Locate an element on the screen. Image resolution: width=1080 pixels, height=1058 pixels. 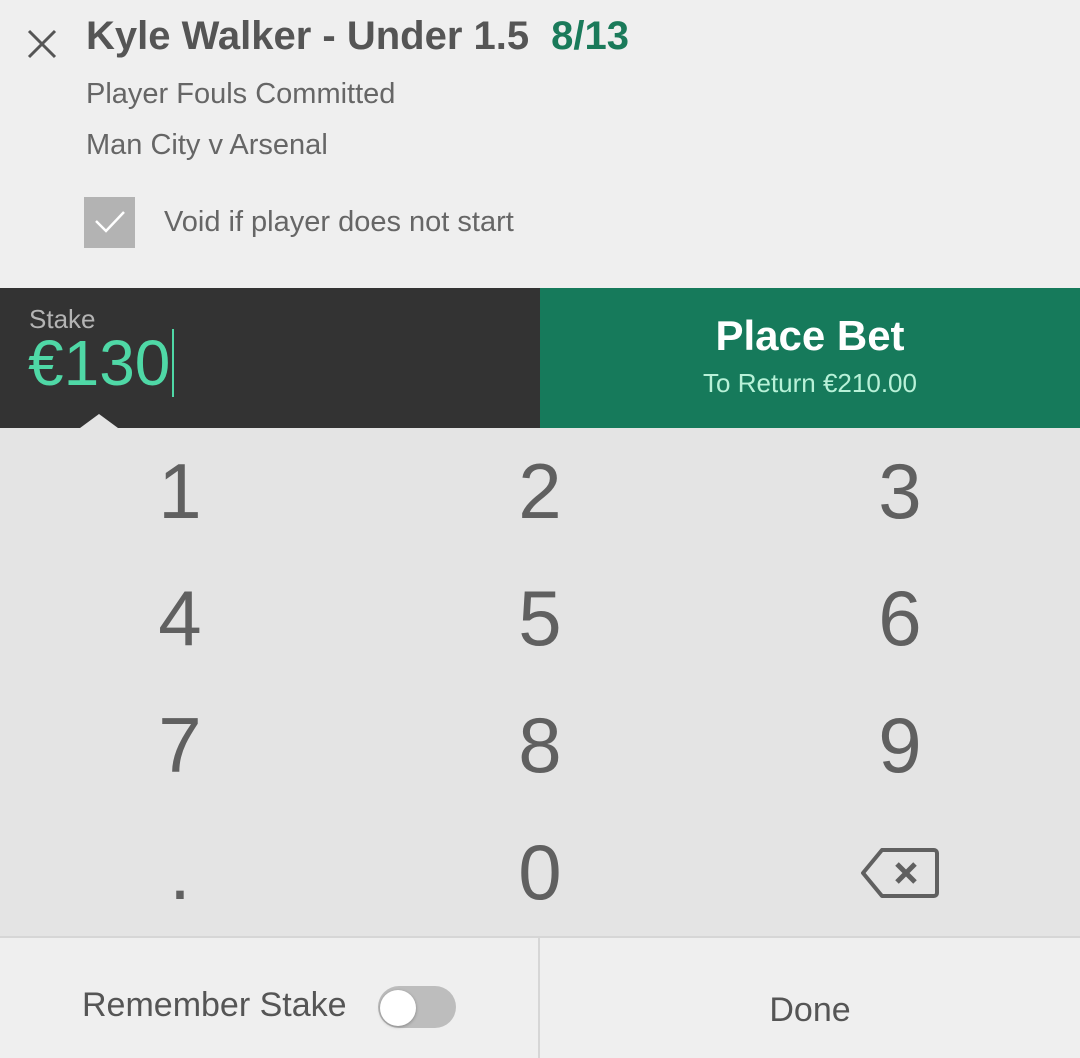
remember-stake-toggle is located at coordinates (417, 1007).